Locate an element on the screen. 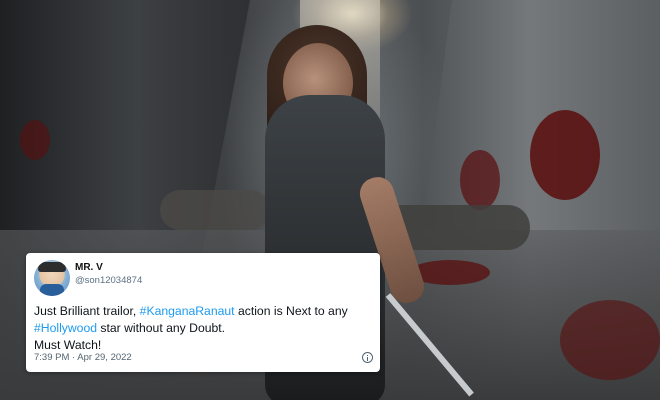  user-handle: @son12034874 is located at coordinates (108, 280).